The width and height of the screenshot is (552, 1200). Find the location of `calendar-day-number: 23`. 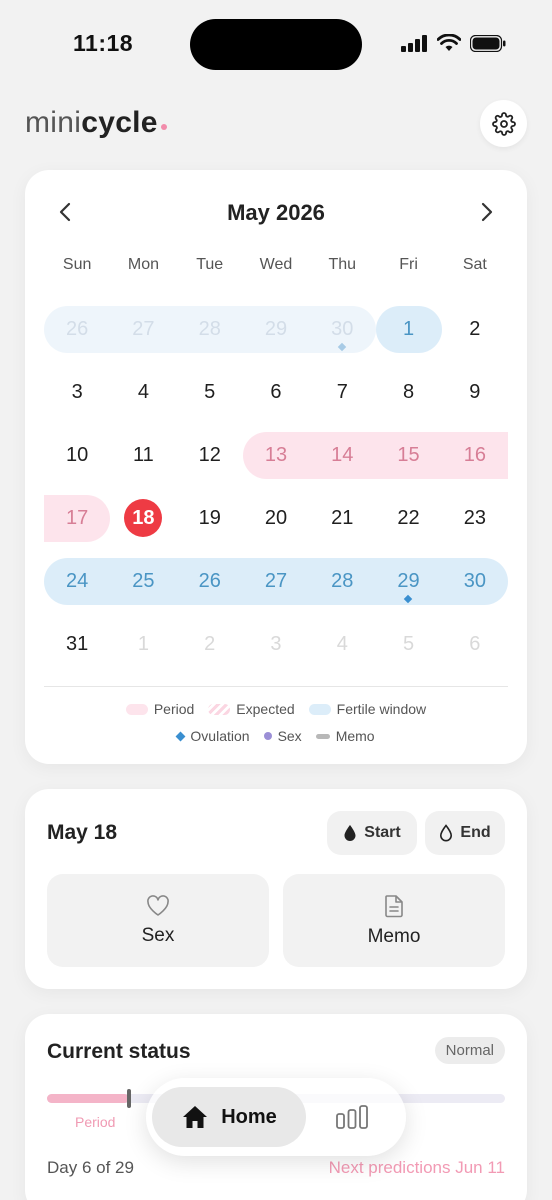

calendar-day-number: 23 is located at coordinates (474, 518).